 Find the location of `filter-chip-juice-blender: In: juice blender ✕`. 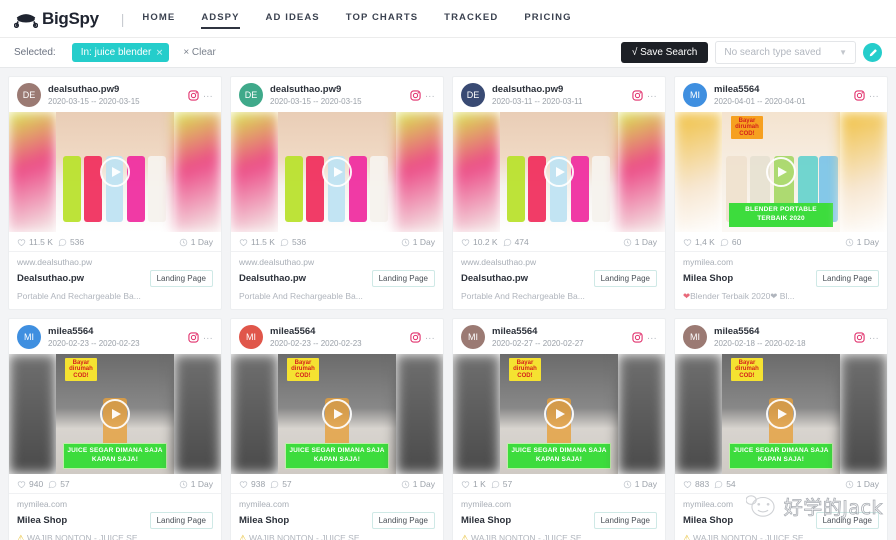

filter-chip-juice-blender: In: juice blender ✕ is located at coordinates (120, 52).